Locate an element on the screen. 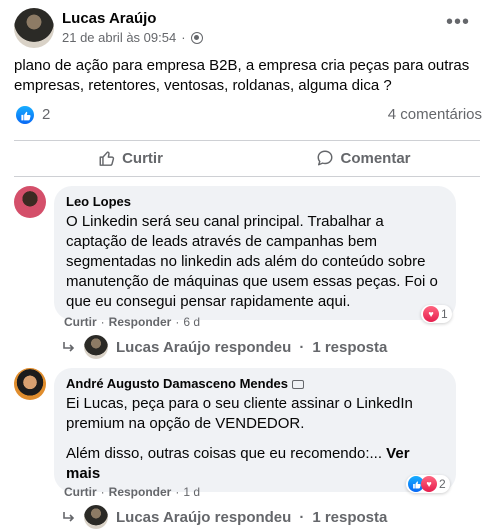 This screenshot has width=494, height=532. comment-time: 6 d is located at coordinates (191, 322).